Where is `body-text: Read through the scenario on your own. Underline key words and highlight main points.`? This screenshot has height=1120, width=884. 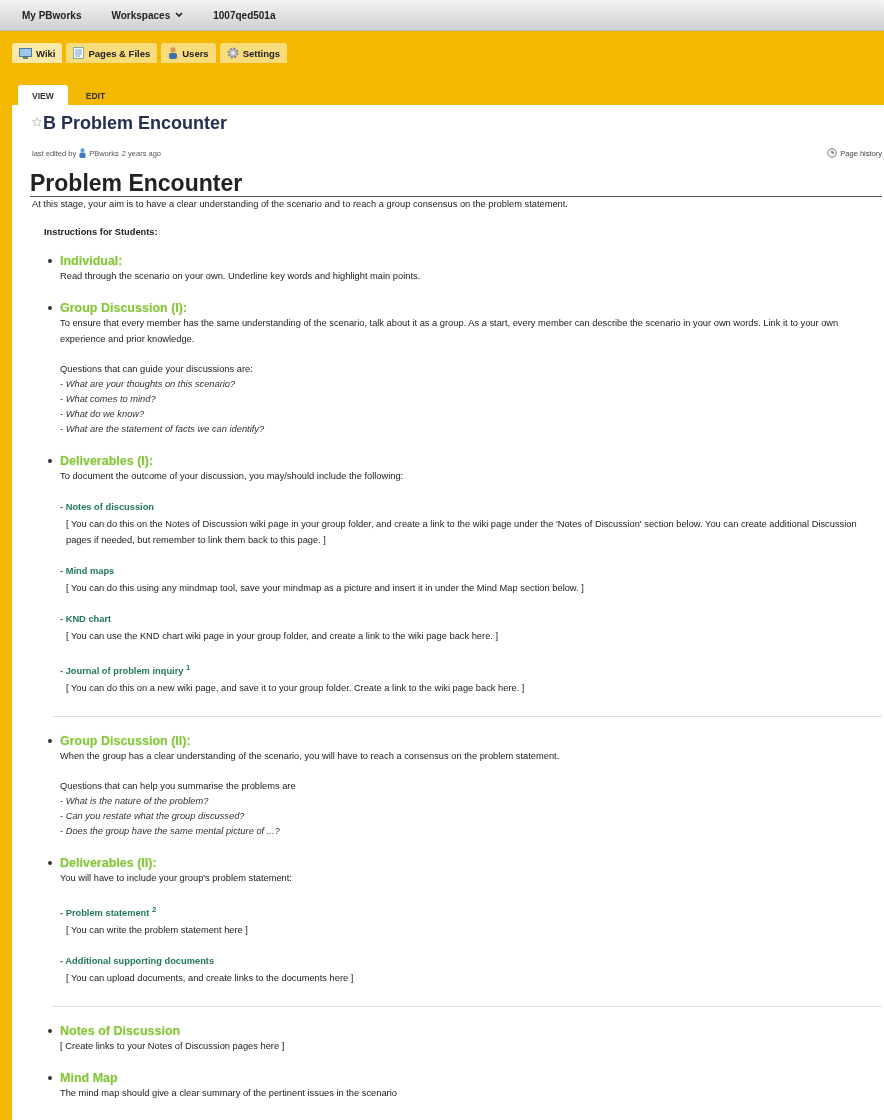
body-text: Read through the scenario on your own. Underline key words and highlight main points. is located at coordinates (241, 276).